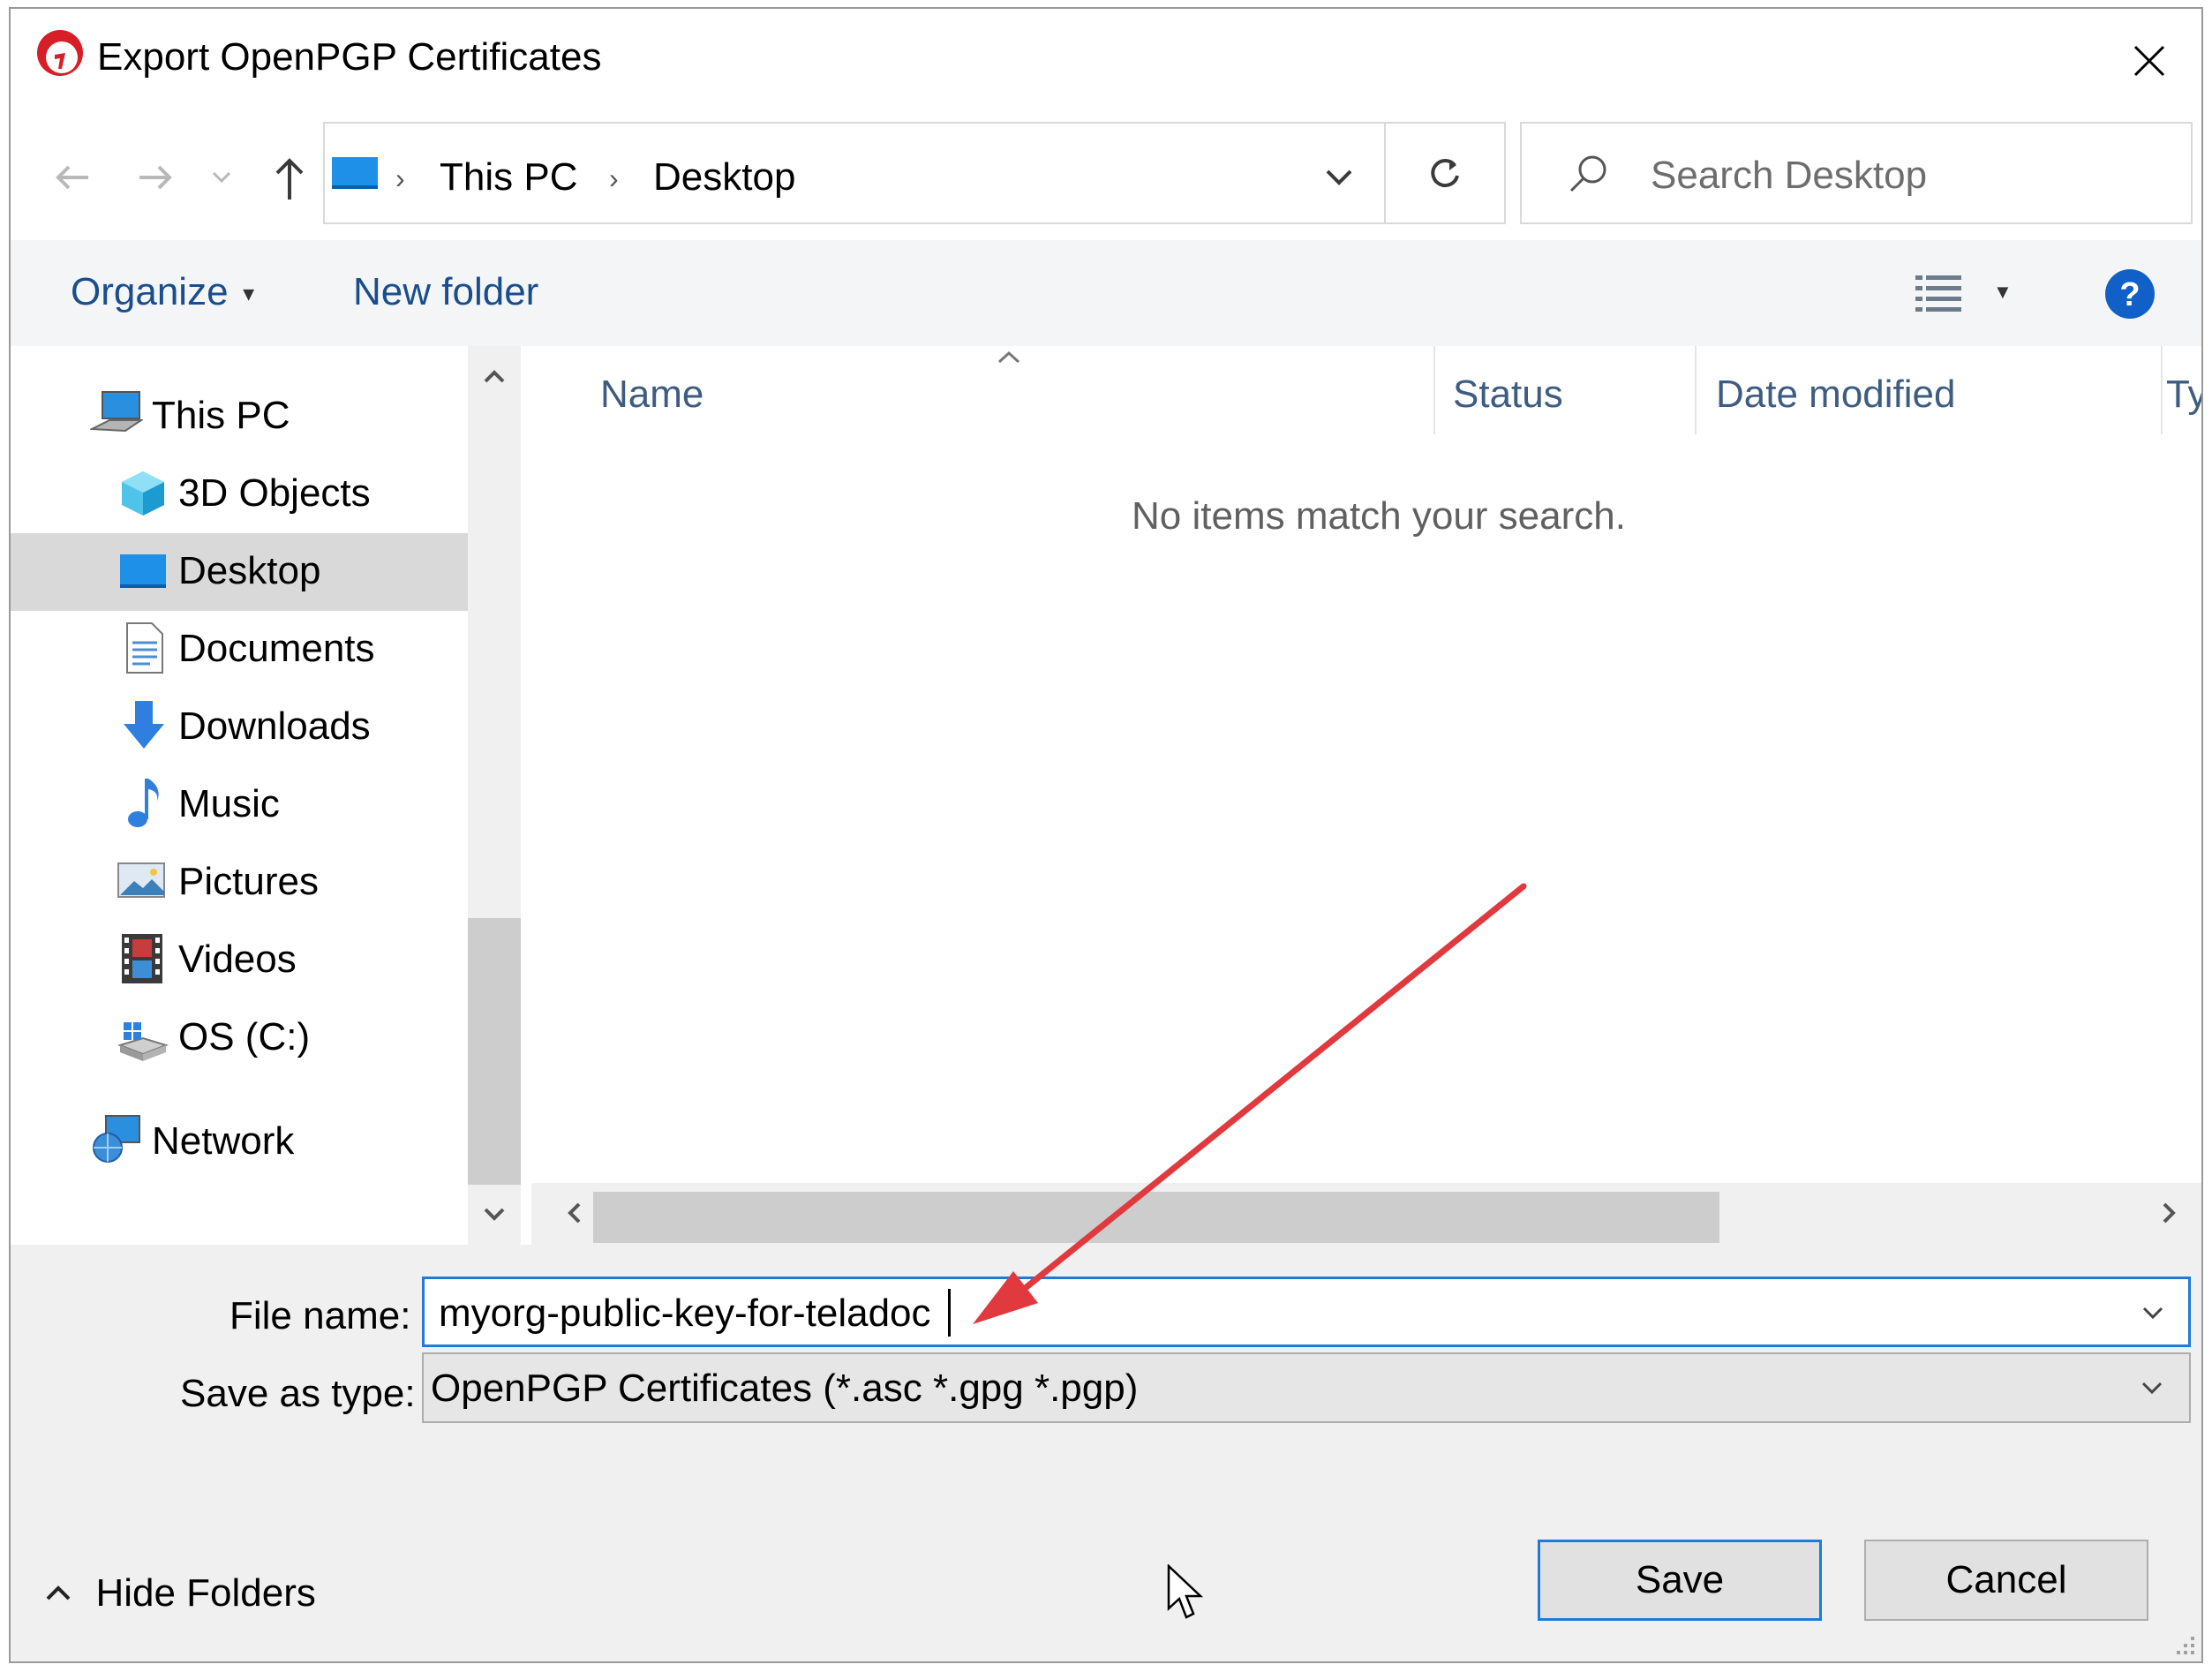 The image size is (2212, 1672). I want to click on recent-locations-button, so click(221, 177).